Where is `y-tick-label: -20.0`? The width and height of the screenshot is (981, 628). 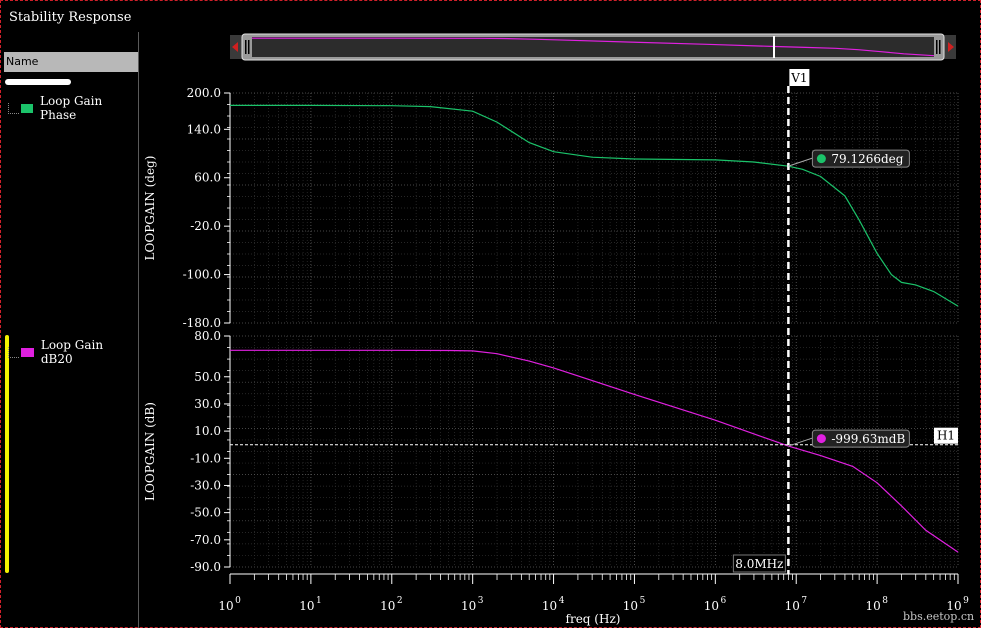 y-tick-label: -20.0 is located at coordinates (205, 226).